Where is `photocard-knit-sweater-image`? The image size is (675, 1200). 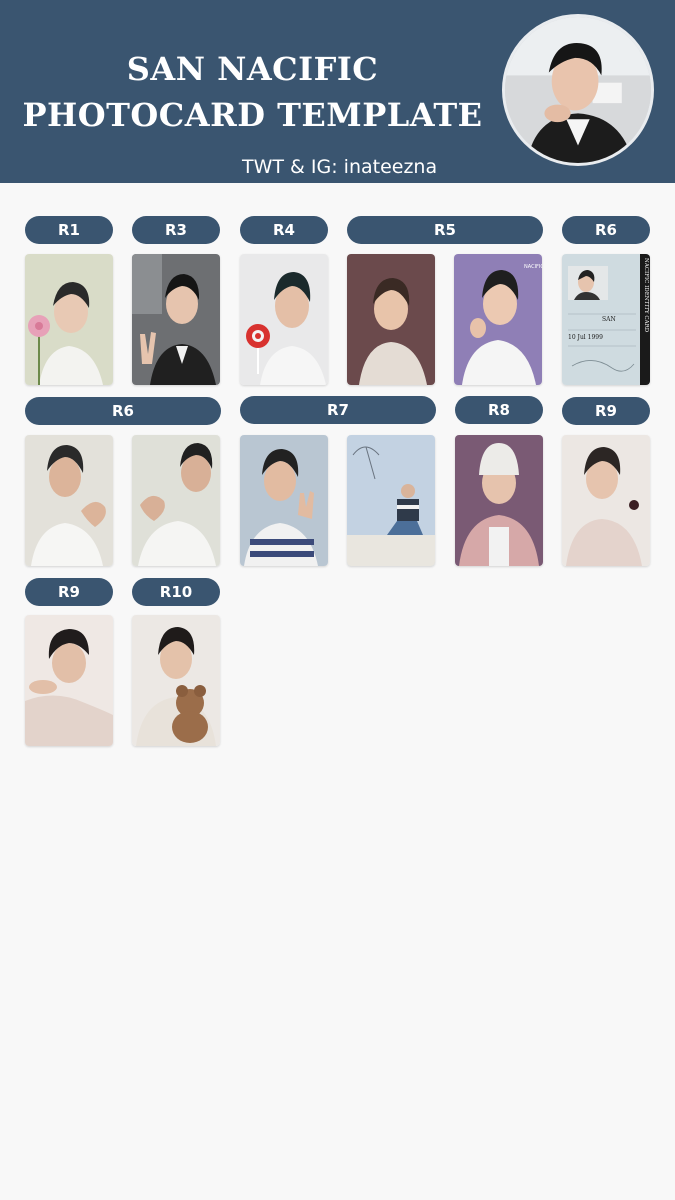 photocard-knit-sweater-image is located at coordinates (391, 319).